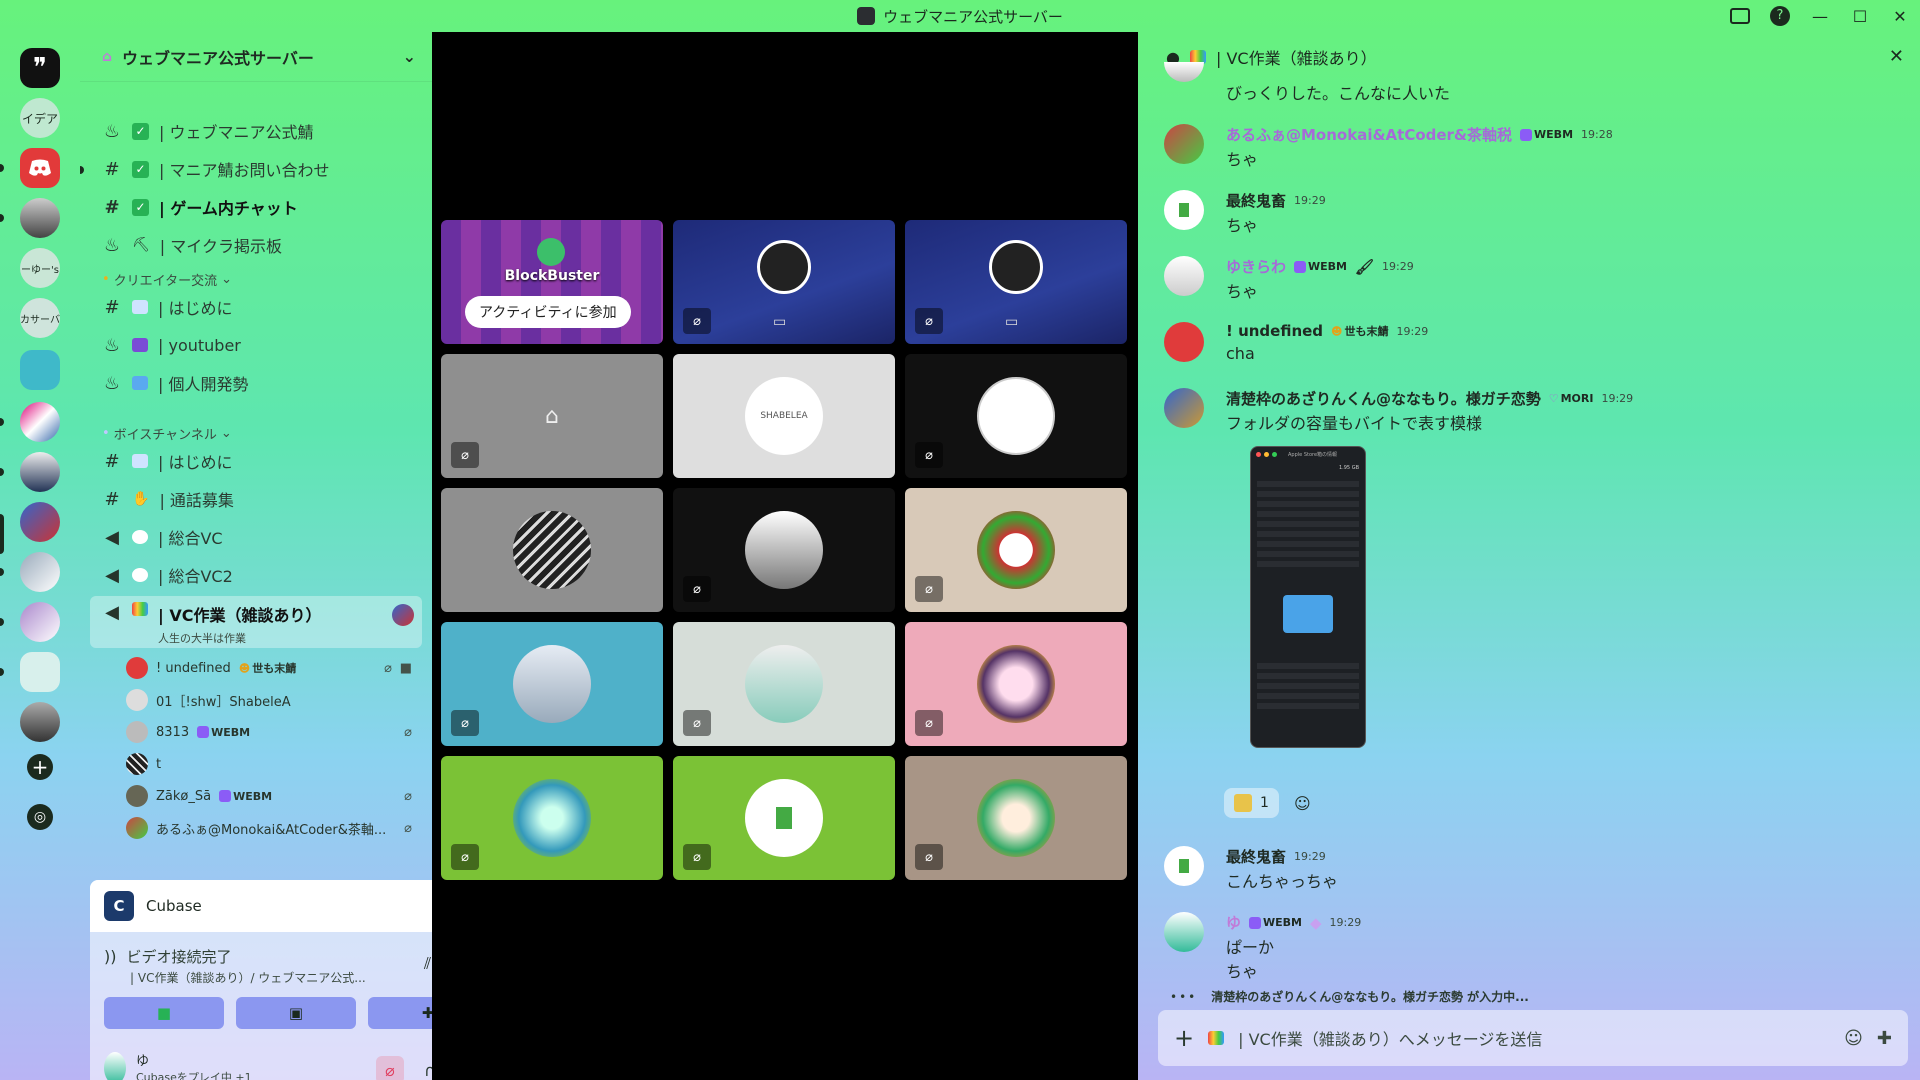 The height and width of the screenshot is (1080, 1920). I want to click on participant-tile, so click(552, 550).